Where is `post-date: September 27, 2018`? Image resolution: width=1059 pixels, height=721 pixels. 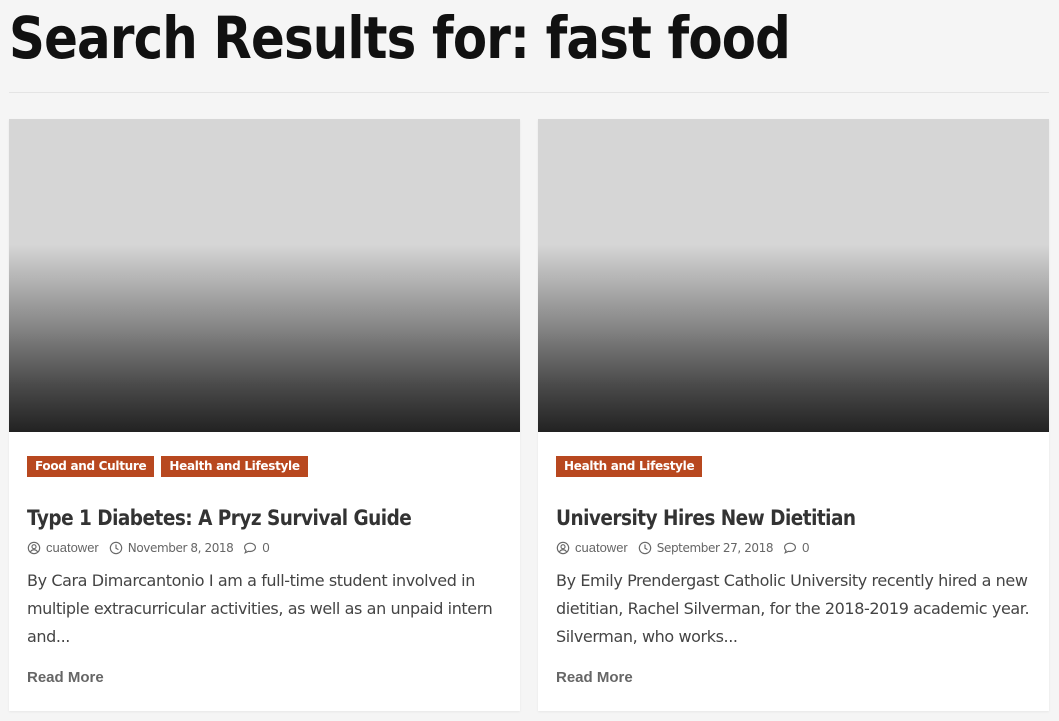
post-date: September 27, 2018 is located at coordinates (706, 548).